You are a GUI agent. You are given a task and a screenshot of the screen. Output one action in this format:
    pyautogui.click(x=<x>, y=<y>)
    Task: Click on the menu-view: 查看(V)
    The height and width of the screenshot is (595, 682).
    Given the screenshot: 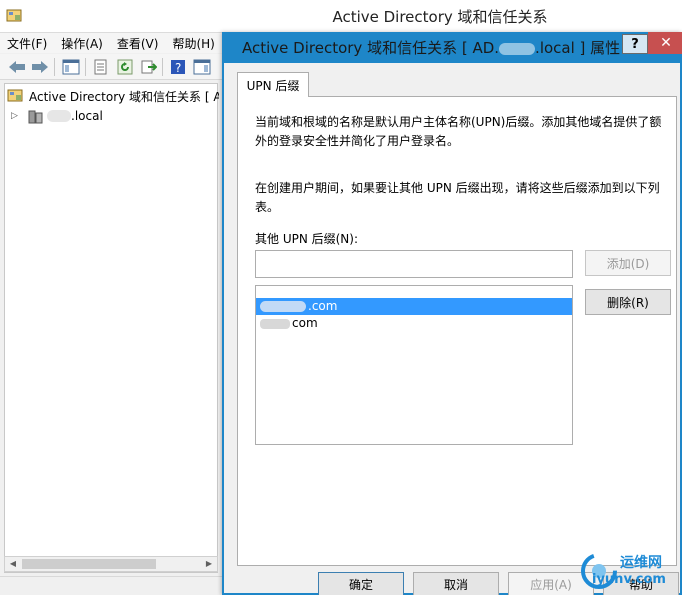 What is the action you would take?
    pyautogui.click(x=138, y=43)
    